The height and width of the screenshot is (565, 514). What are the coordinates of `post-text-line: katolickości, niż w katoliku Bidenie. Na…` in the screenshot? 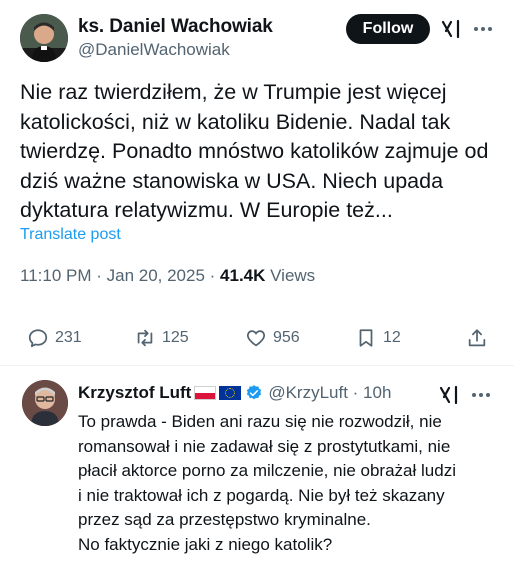 It's located at (235, 121).